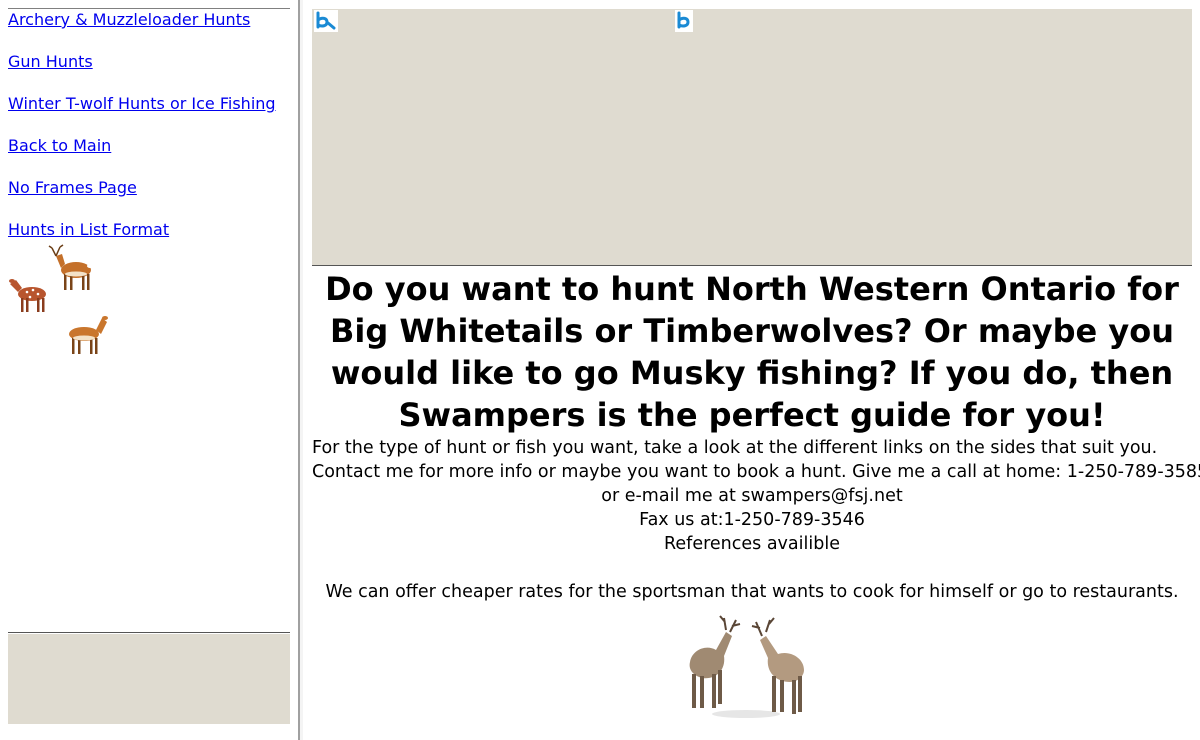 This screenshot has height=740, width=1200. I want to click on nav-link-hunts-list: Hunts in List Format, so click(88, 230).